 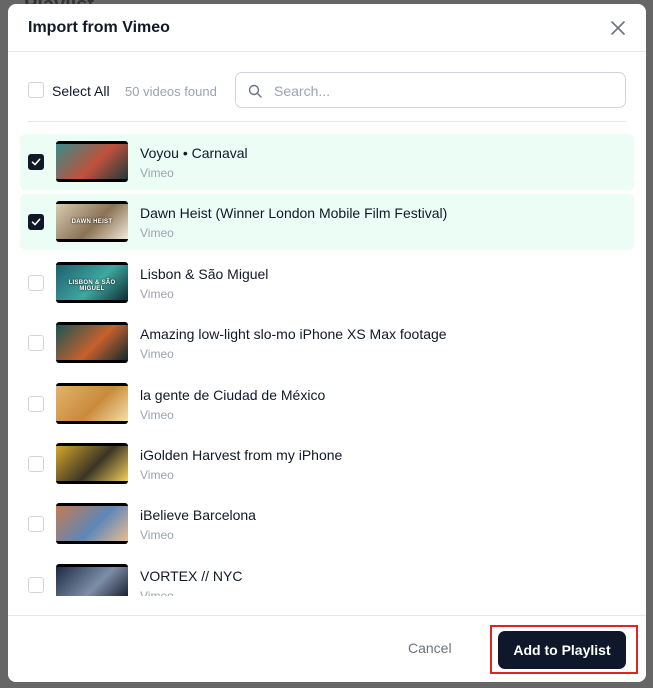 I want to click on video-title: iBelieve Barcelona, so click(x=198, y=515).